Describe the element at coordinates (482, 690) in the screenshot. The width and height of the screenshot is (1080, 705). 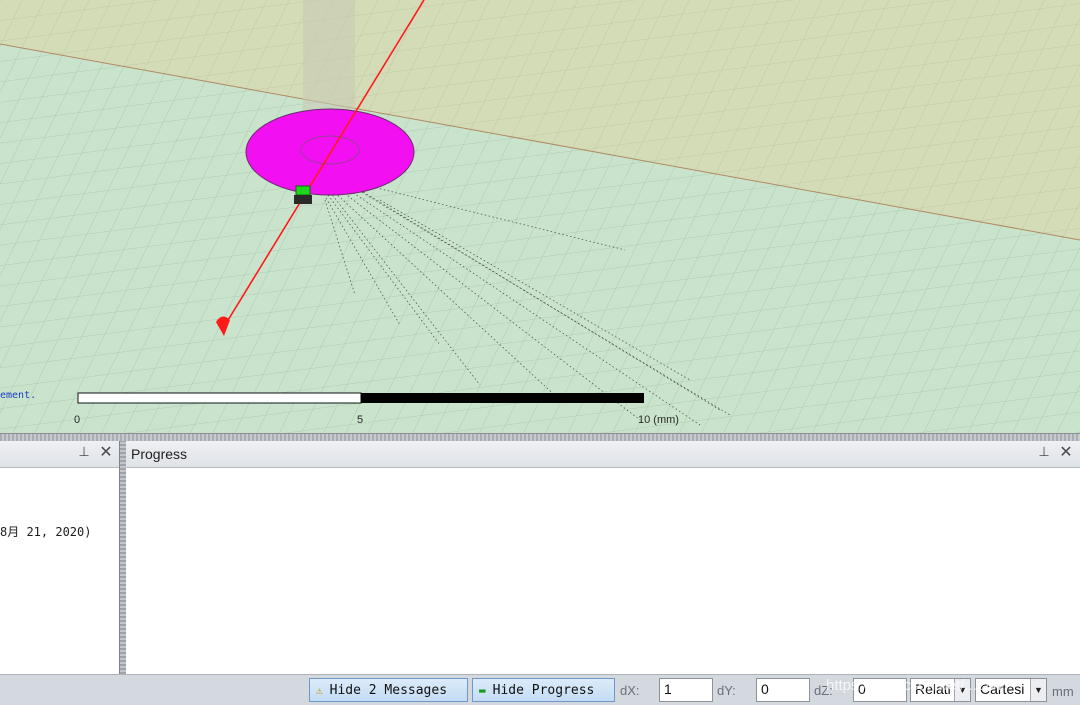
I see `progress-icon: ▬` at that location.